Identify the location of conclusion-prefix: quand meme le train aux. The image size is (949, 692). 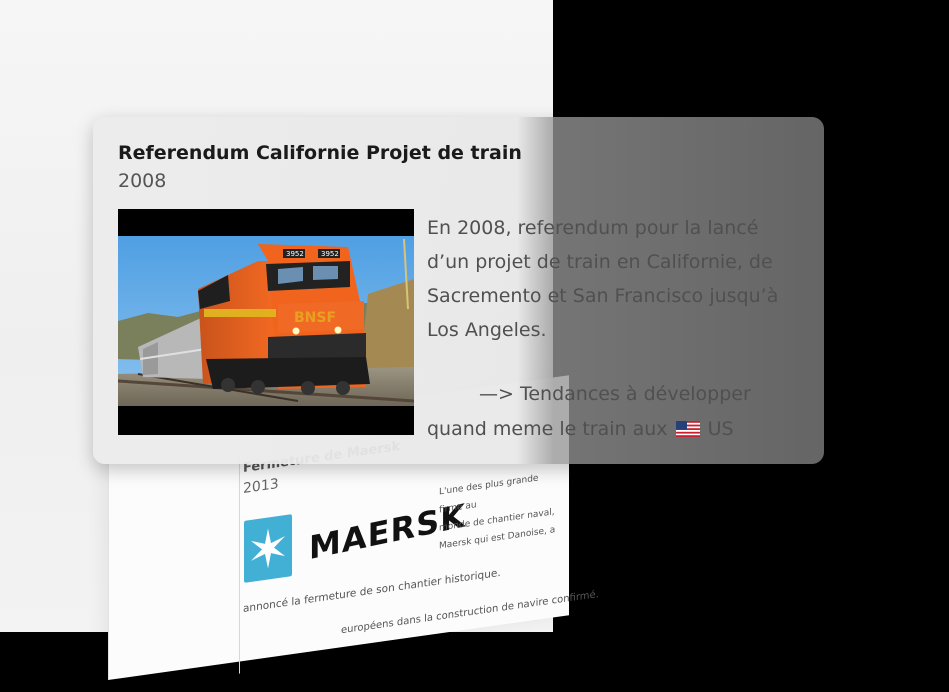
(547, 429).